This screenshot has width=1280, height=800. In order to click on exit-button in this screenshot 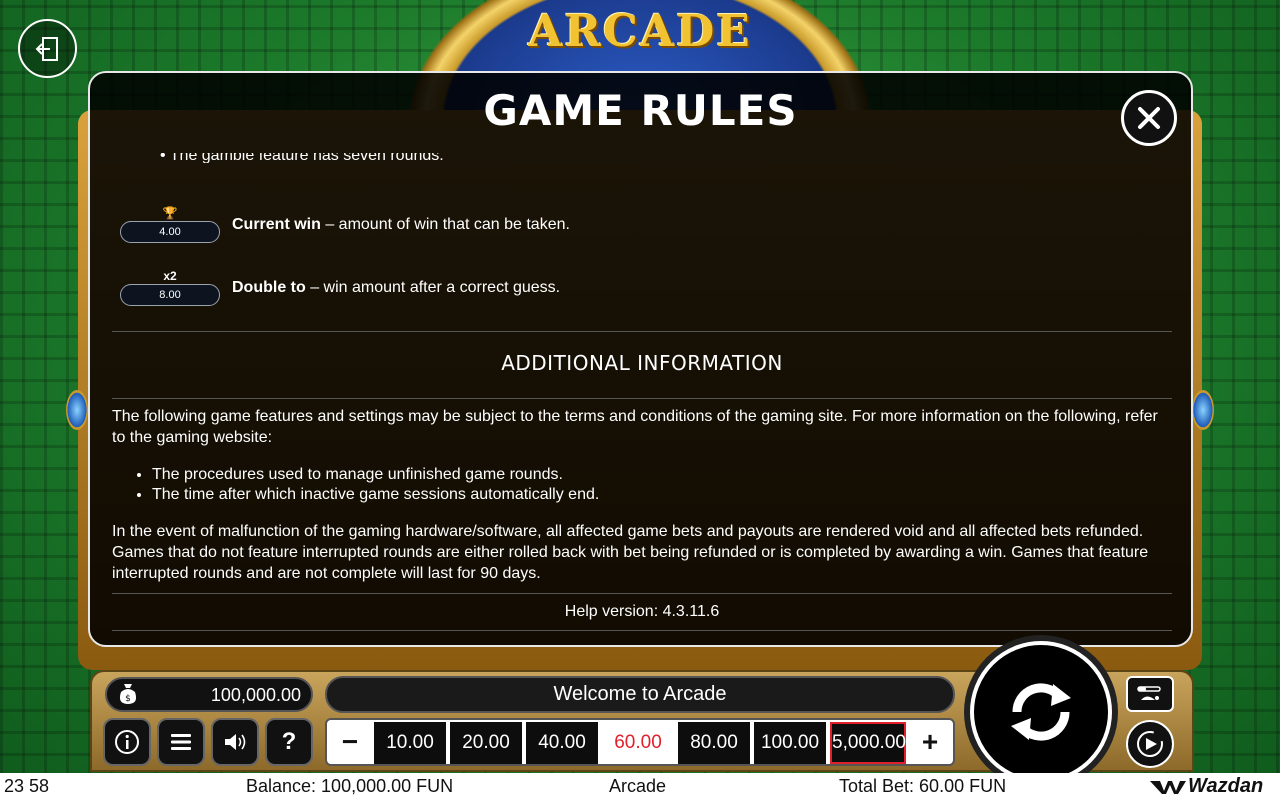, I will do `click(47, 48)`.